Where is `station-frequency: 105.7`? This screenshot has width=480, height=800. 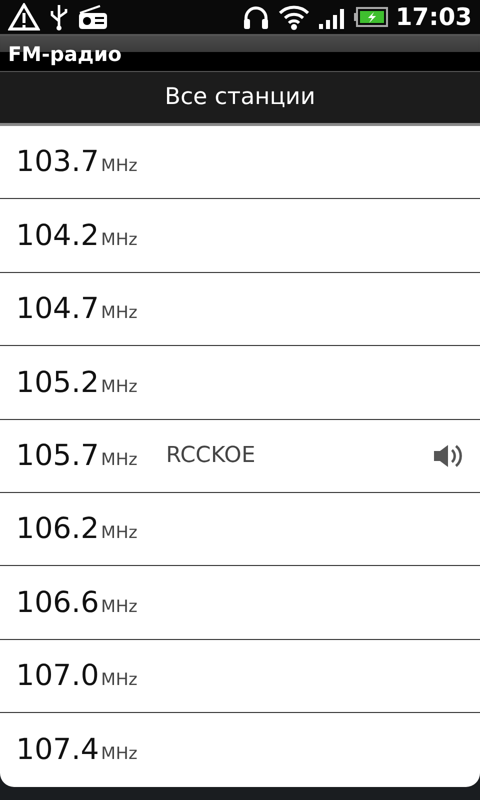 station-frequency: 105.7 is located at coordinates (58, 455).